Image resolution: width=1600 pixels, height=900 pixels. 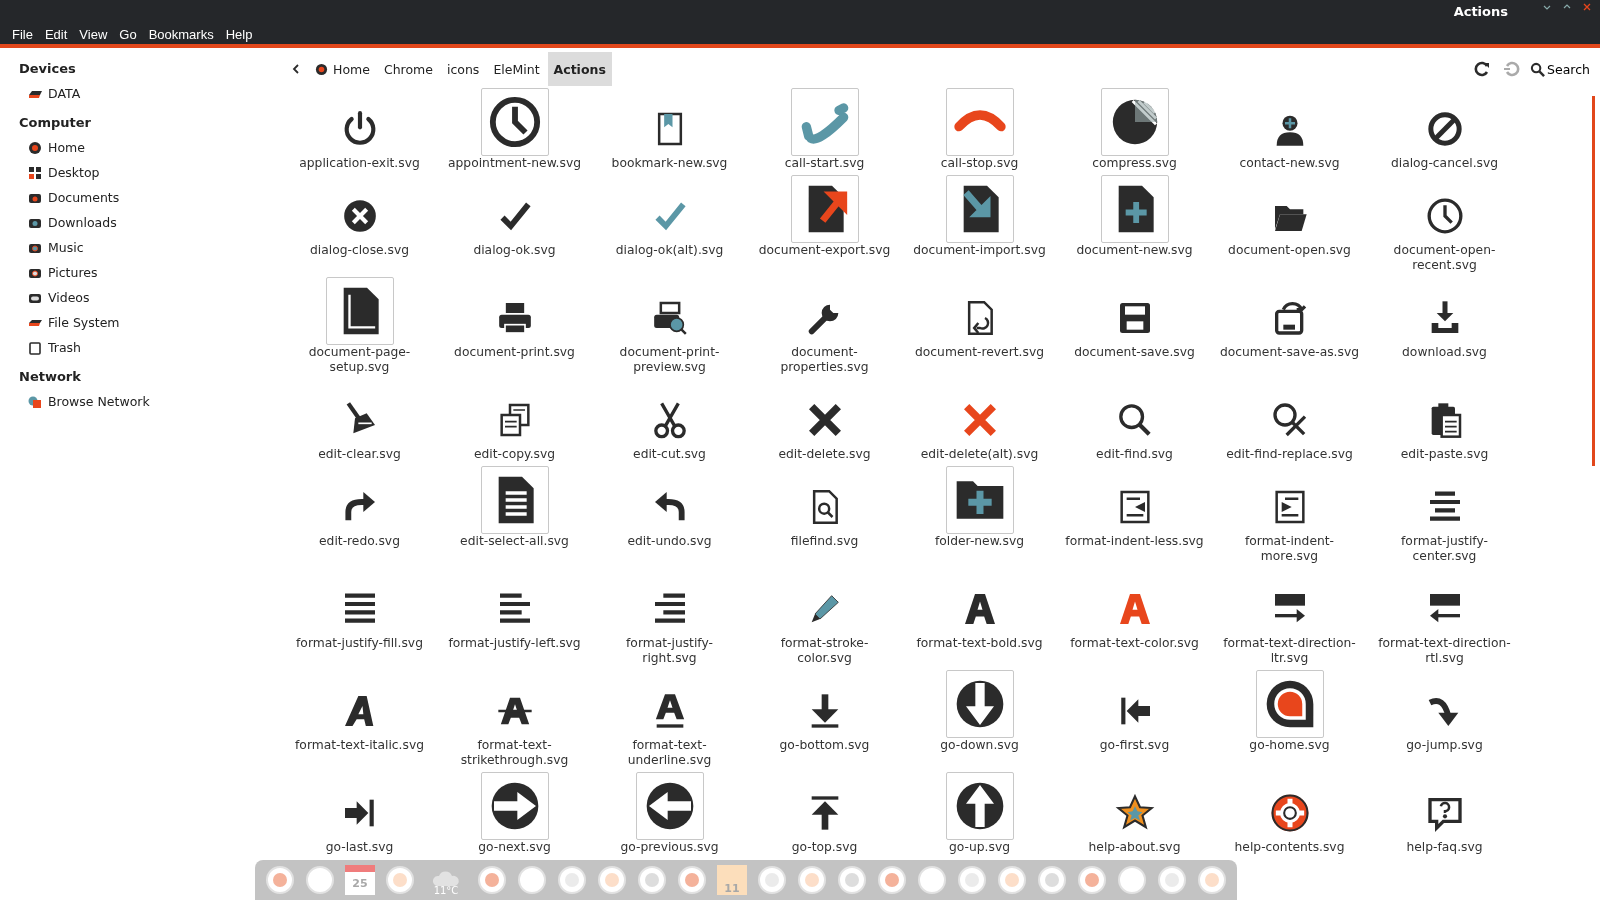 What do you see at coordinates (579, 69) in the screenshot?
I see `path-button: Actions` at bounding box center [579, 69].